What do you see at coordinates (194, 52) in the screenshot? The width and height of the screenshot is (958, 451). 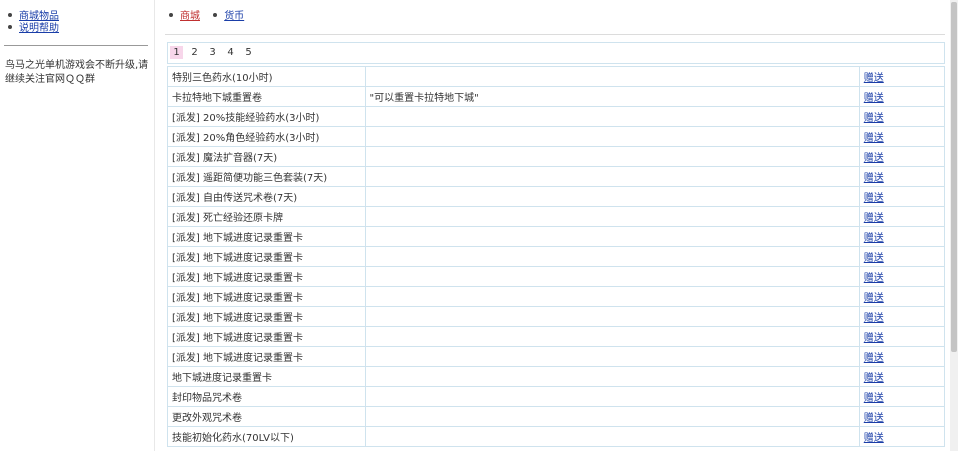 I see `page-button-2: 2` at bounding box center [194, 52].